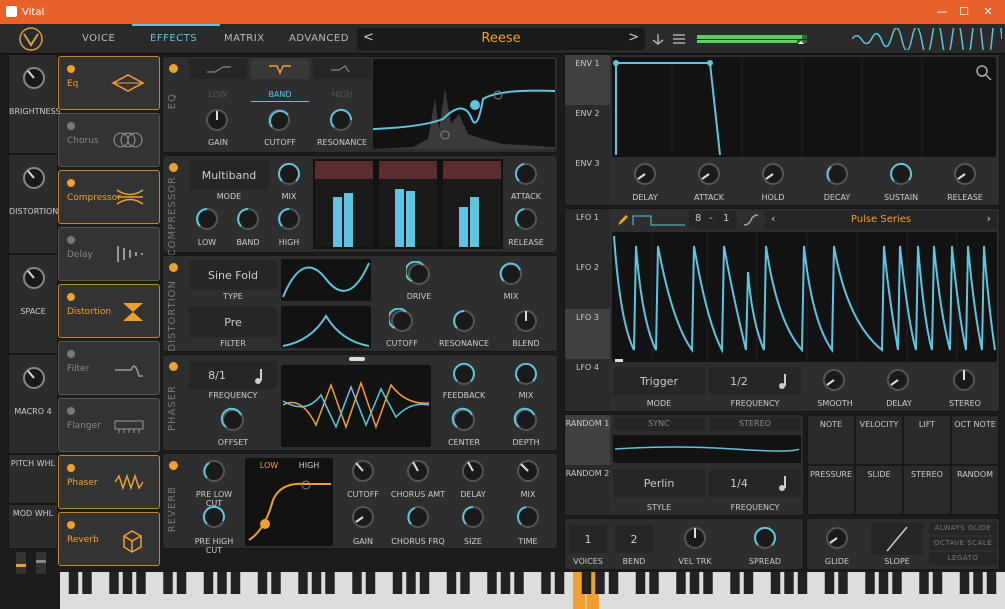 Image resolution: width=1005 pixels, height=609 pixels. Describe the element at coordinates (659, 381) in the screenshot. I see `lfo-mode-selector: Trigger` at that location.